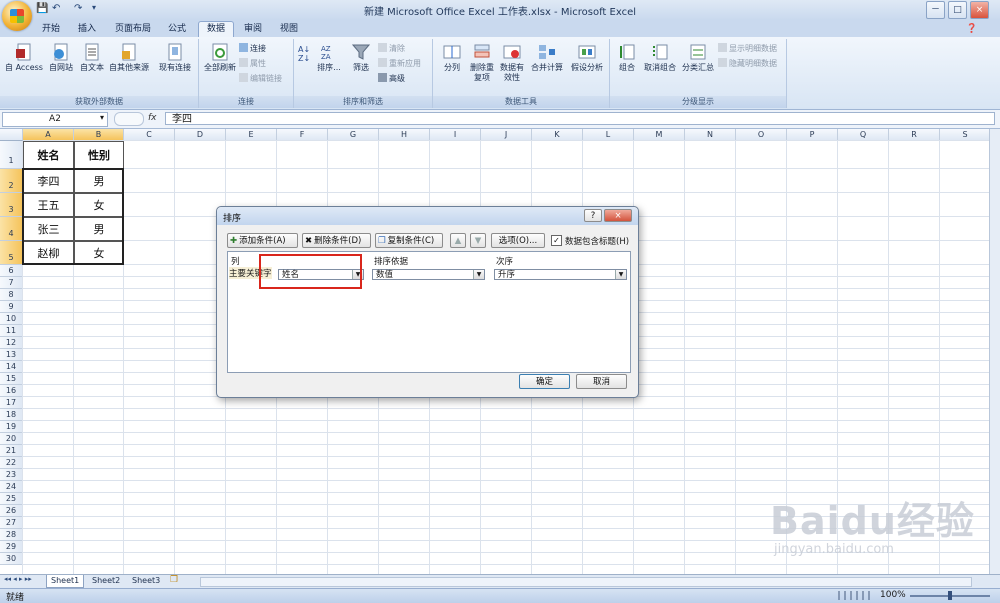  Describe the element at coordinates (48, 205) in the screenshot. I see `table-cell: 王五` at that location.